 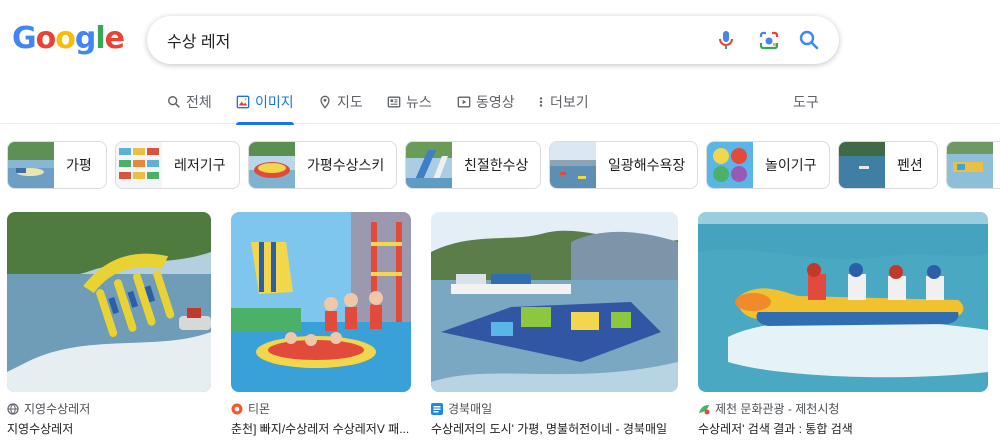 What do you see at coordinates (419, 102) in the screenshot?
I see `tab-label: 뉴스` at bounding box center [419, 102].